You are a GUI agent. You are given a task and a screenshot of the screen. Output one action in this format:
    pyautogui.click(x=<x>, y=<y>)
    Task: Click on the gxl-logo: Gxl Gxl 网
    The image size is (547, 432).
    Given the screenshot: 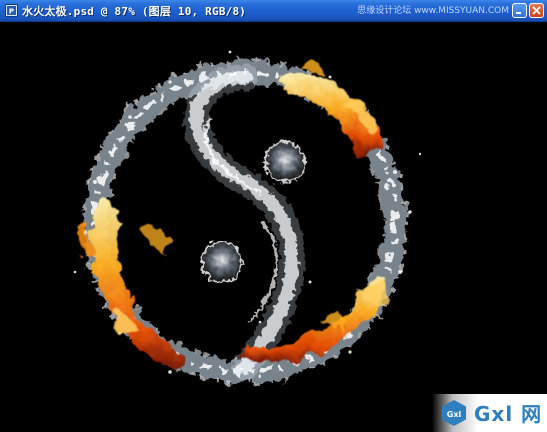 What is the action you would take?
    pyautogui.click(x=489, y=413)
    